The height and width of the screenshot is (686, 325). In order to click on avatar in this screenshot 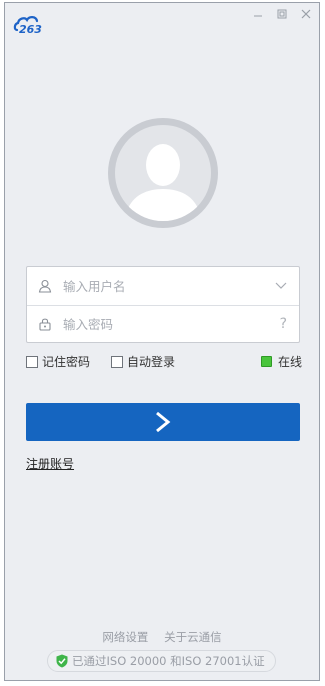, I will do `click(163, 173)`.